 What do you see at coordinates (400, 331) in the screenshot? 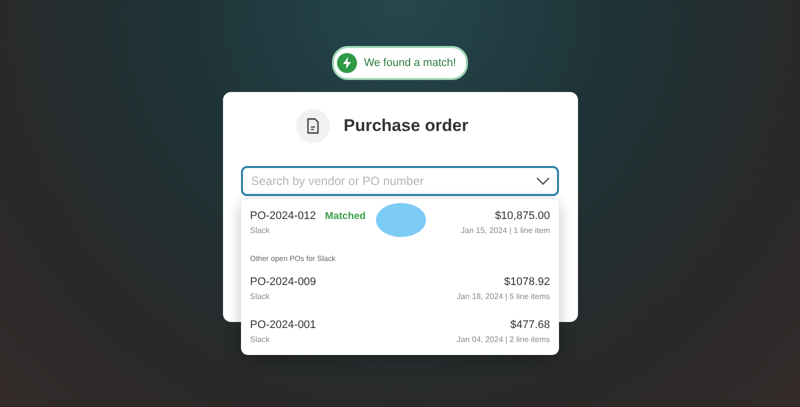
I see `po-option: PO-2024-001 Slack $477.68 Jan 04, 2024 | 2 line items` at bounding box center [400, 331].